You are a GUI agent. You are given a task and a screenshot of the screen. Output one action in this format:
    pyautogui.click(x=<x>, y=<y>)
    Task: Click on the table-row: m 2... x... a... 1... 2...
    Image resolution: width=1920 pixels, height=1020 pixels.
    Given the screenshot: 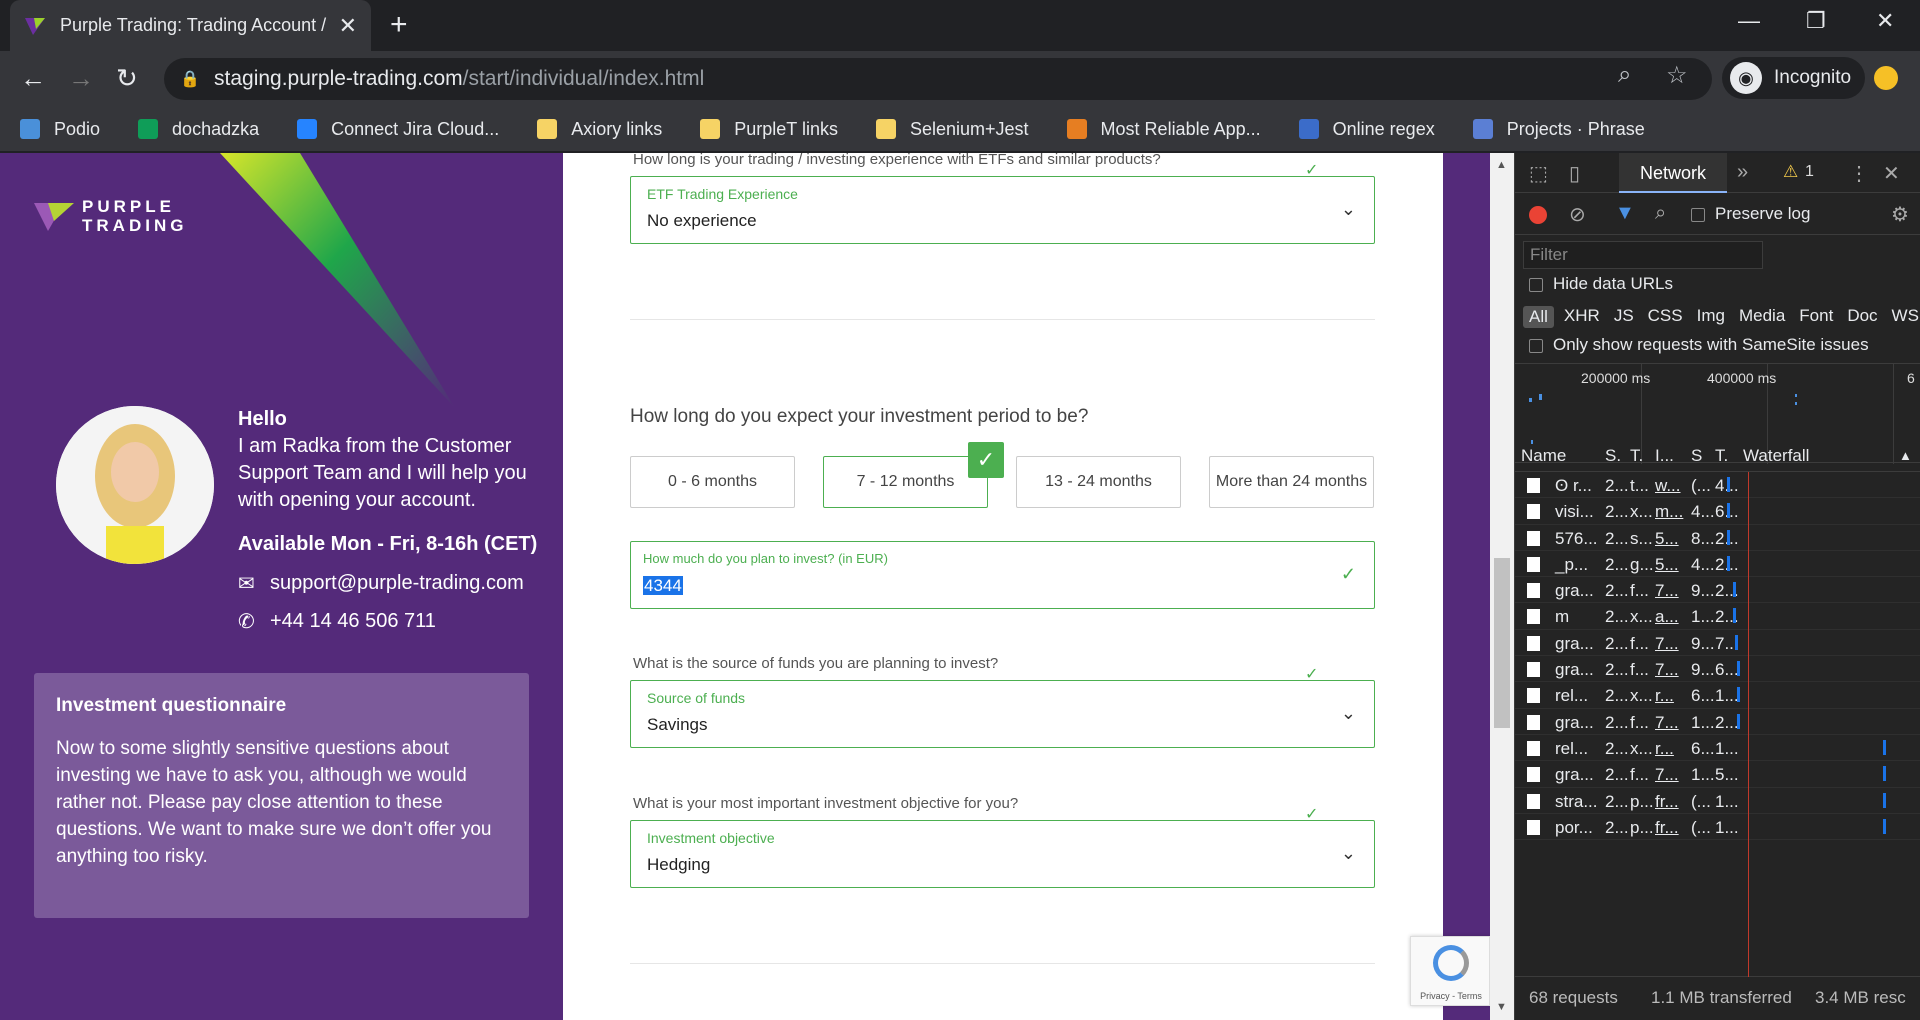 What is the action you would take?
    pyautogui.click(x=1717, y=616)
    